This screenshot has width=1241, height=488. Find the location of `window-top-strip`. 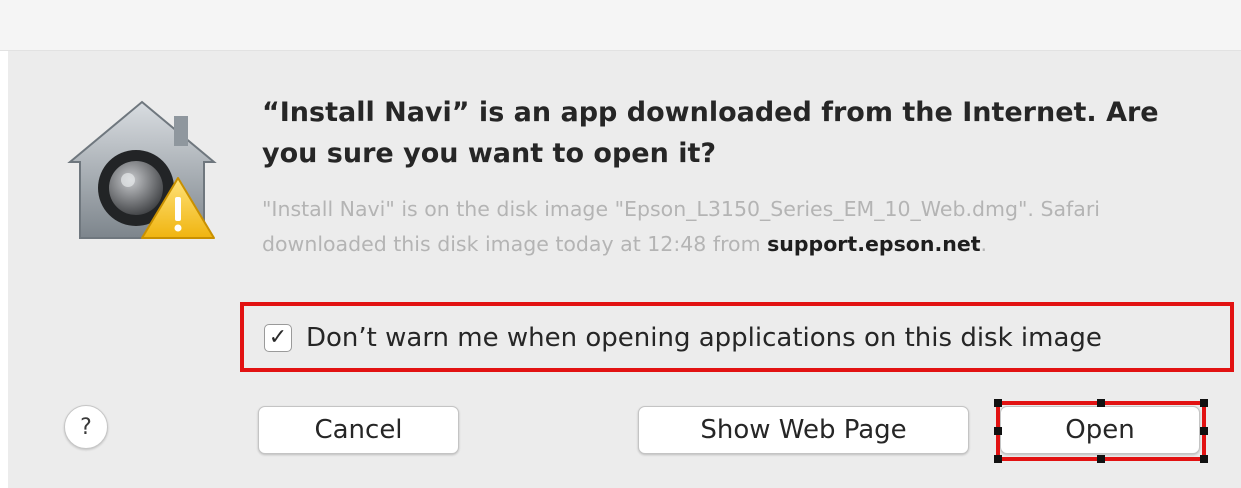

window-top-strip is located at coordinates (620, 25).